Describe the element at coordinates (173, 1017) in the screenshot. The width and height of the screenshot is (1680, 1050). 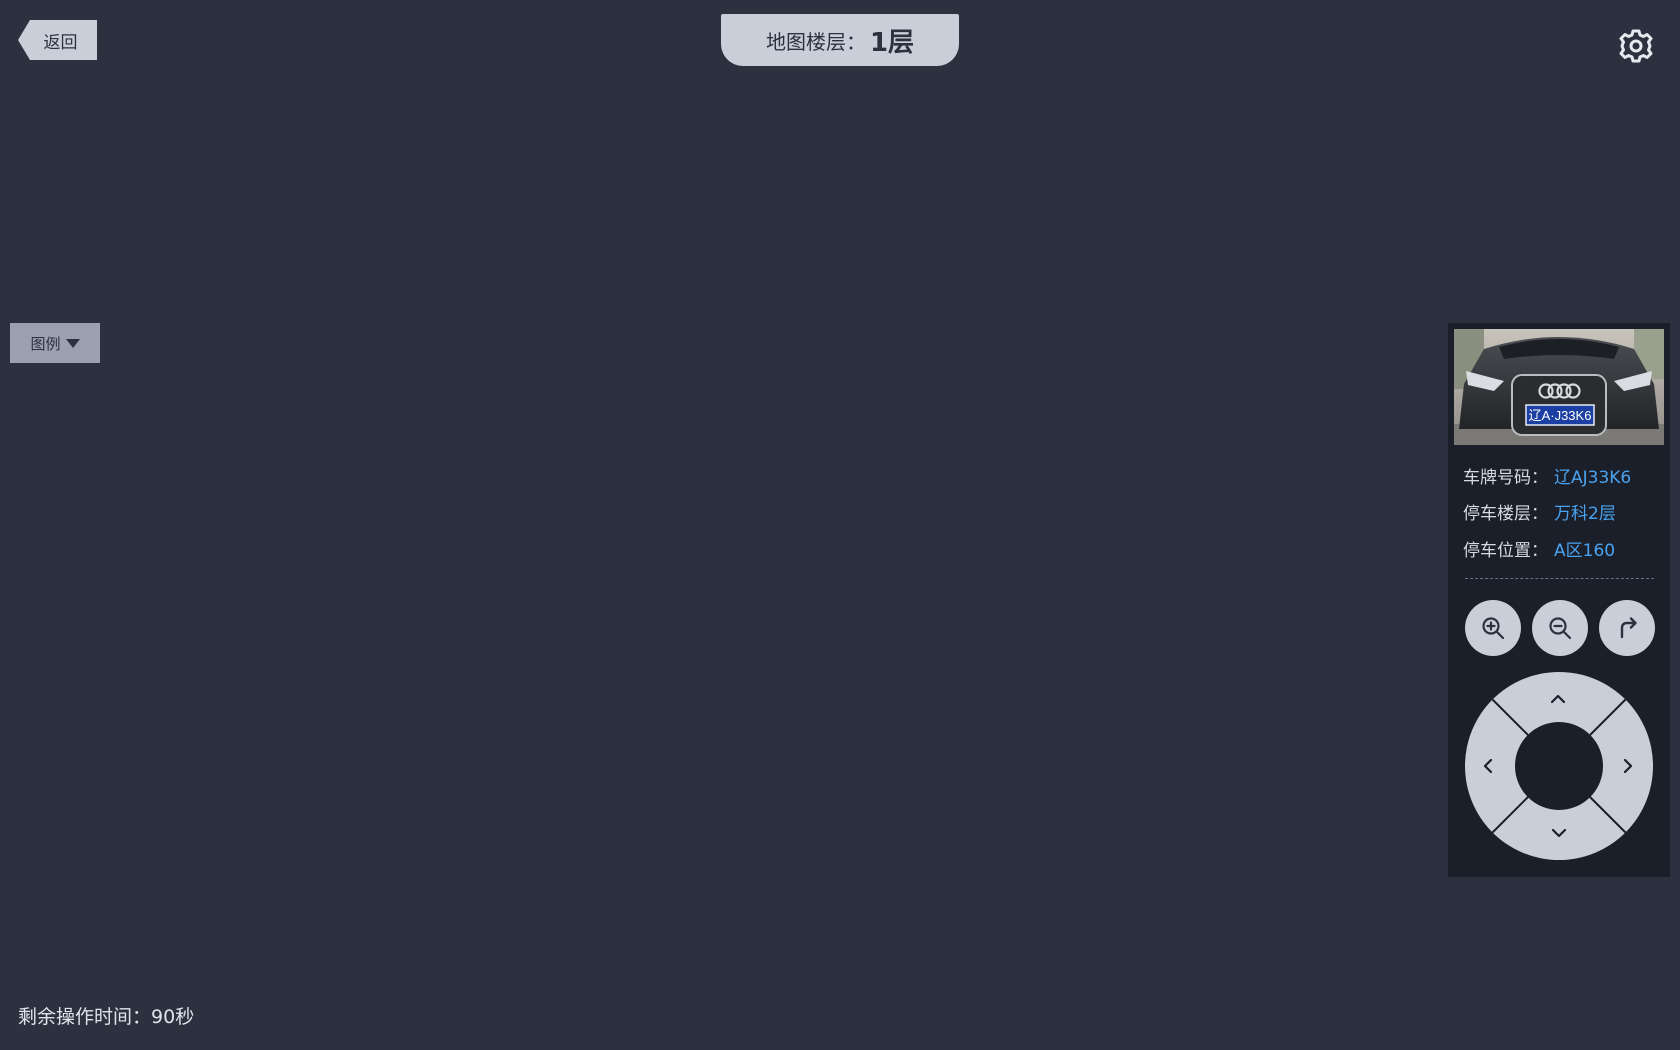
I see `remaining-time-value: 90秒` at that location.